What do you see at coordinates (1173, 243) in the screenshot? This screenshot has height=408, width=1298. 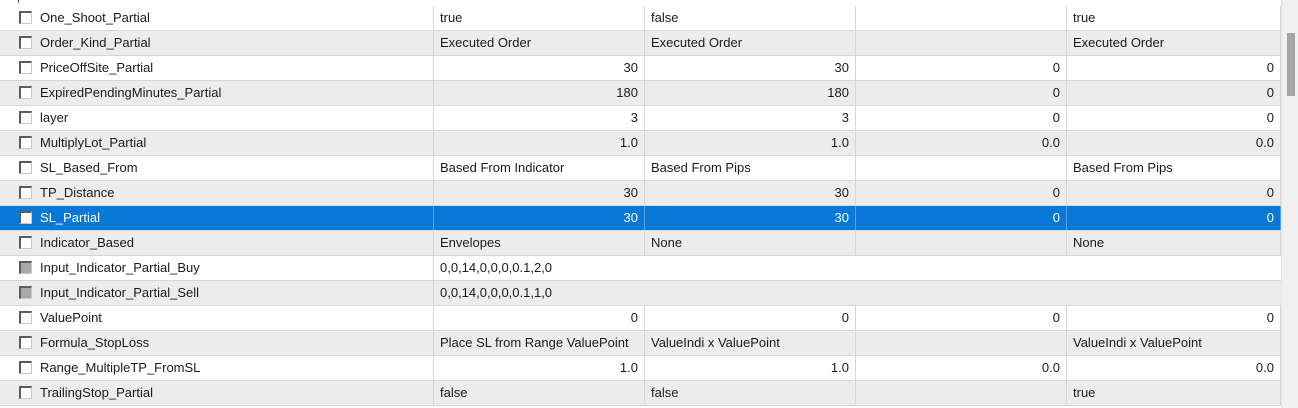 I see `stop-cell: None` at bounding box center [1173, 243].